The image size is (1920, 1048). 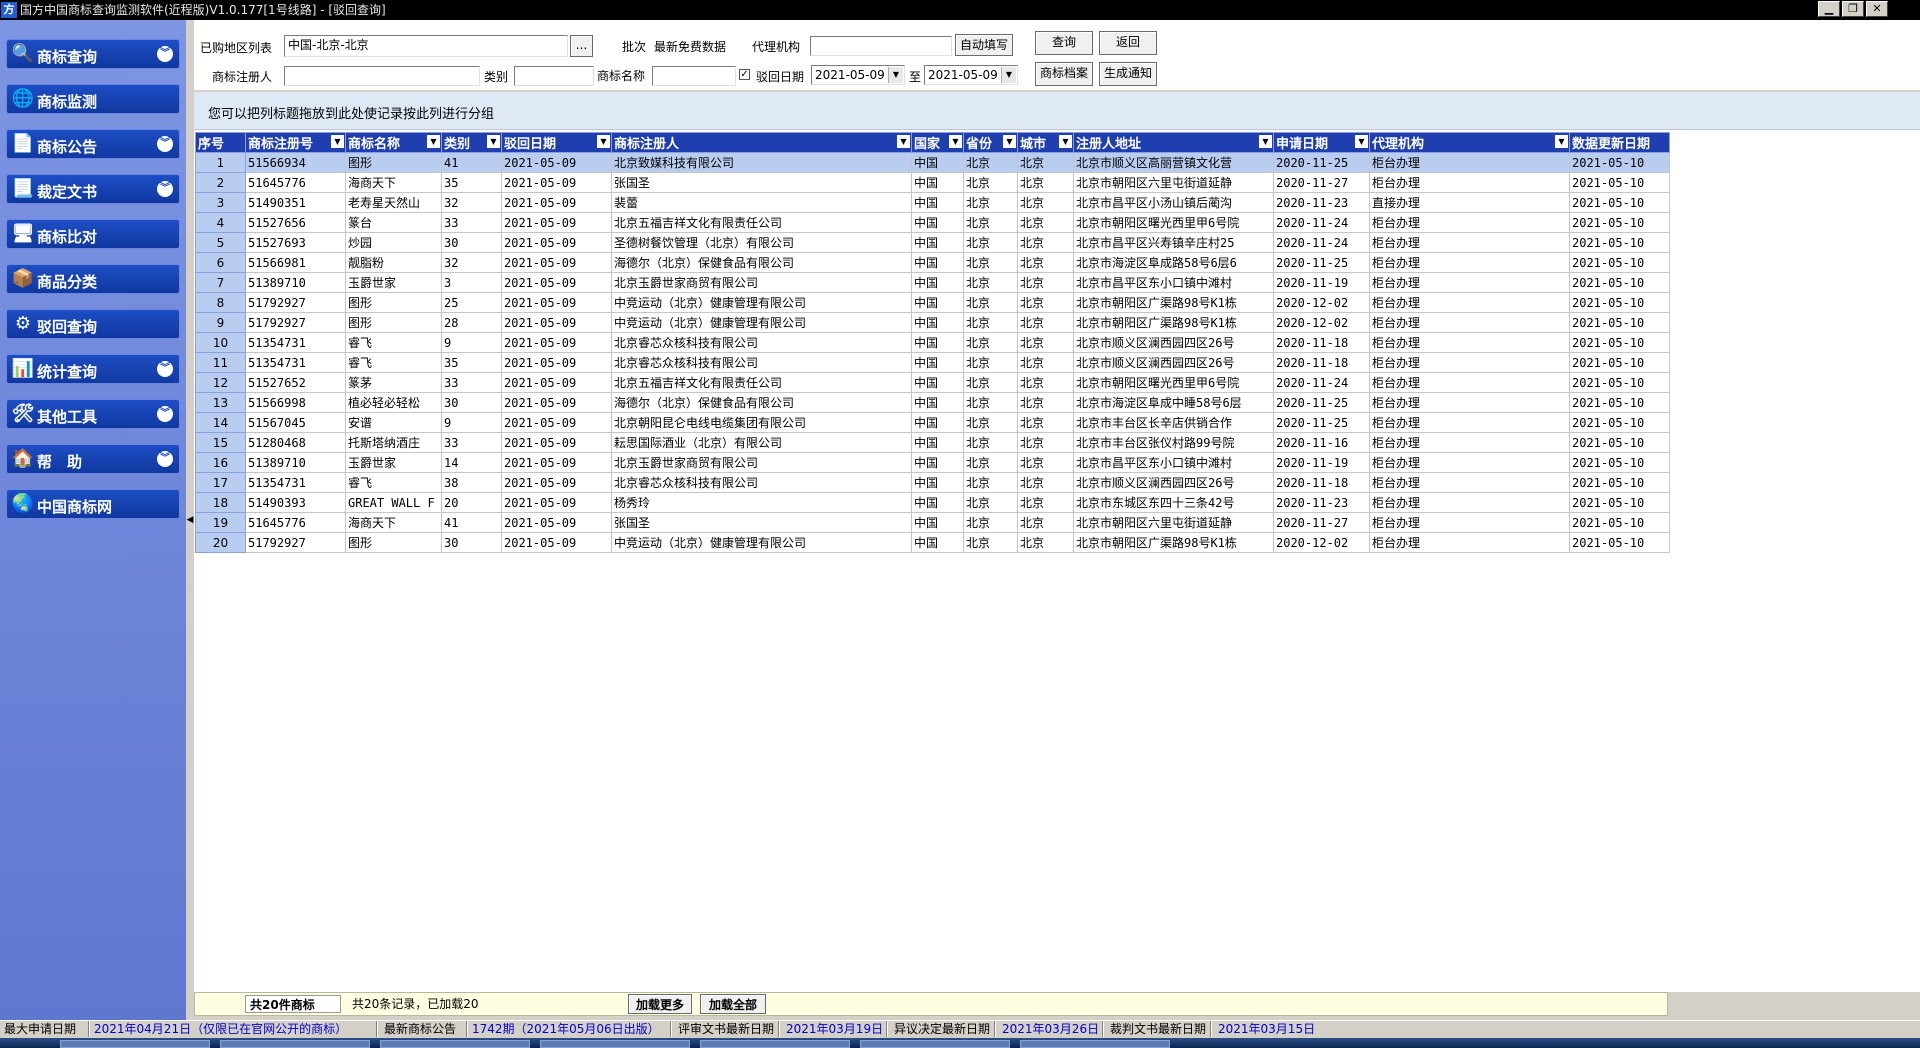 What do you see at coordinates (1321, 162) in the screenshot?
I see `table-cell: 2020-11-25` at bounding box center [1321, 162].